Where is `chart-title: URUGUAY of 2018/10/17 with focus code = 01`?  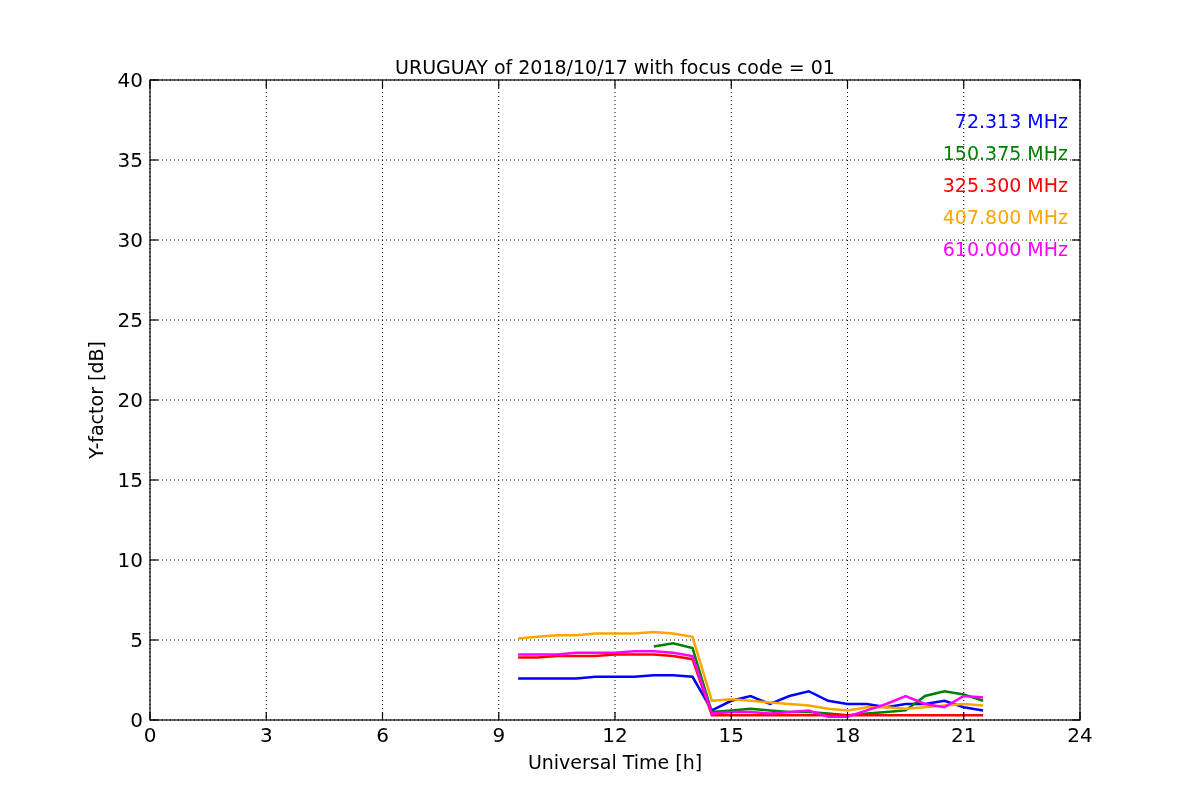 chart-title: URUGUAY of 2018/10/17 with focus code = 01 is located at coordinates (615, 67).